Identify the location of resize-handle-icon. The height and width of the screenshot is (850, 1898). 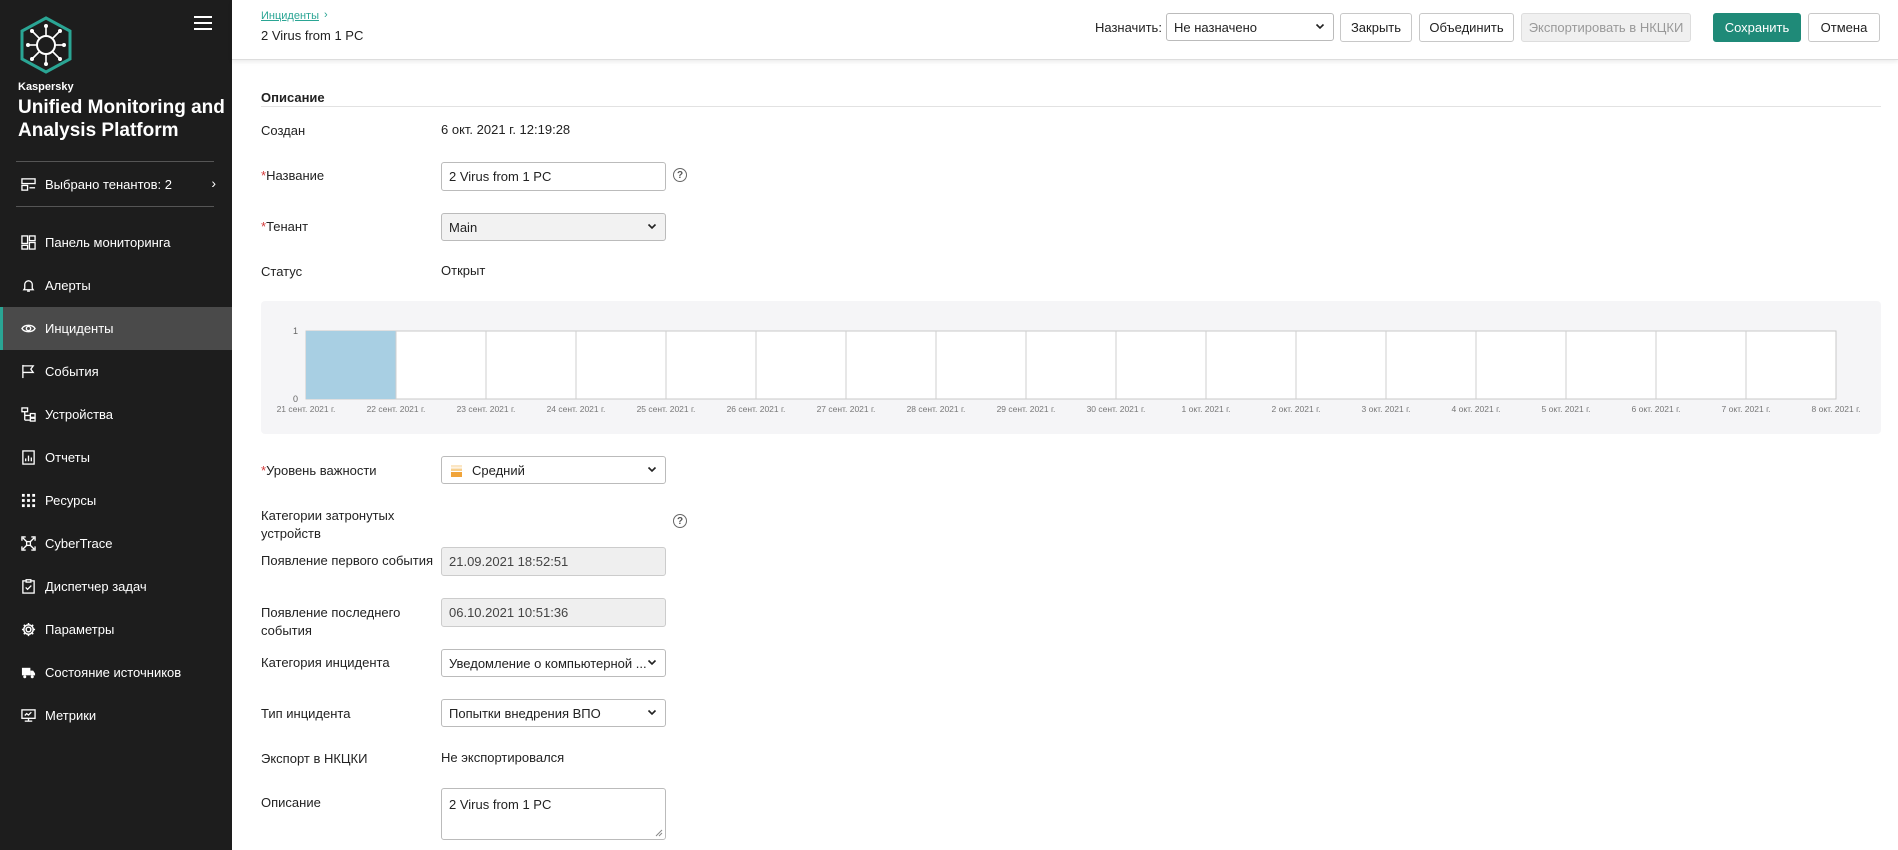
(659, 833).